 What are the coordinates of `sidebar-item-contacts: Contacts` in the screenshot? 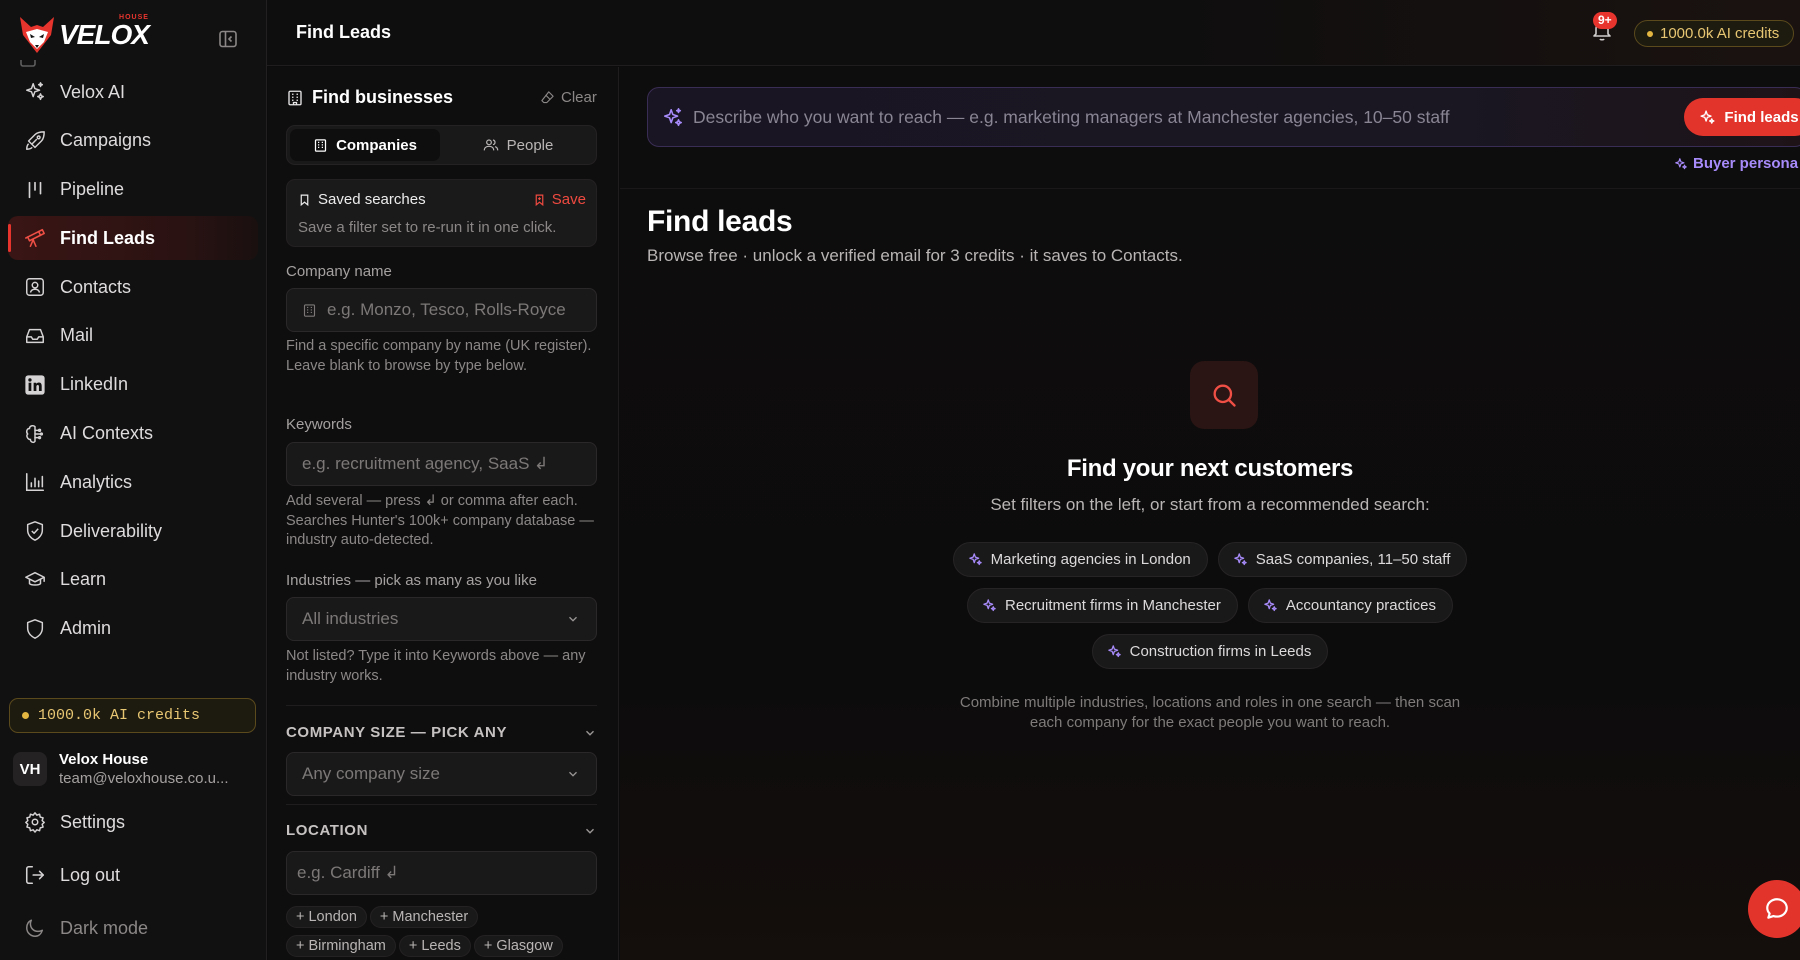 It's located at (133, 287).